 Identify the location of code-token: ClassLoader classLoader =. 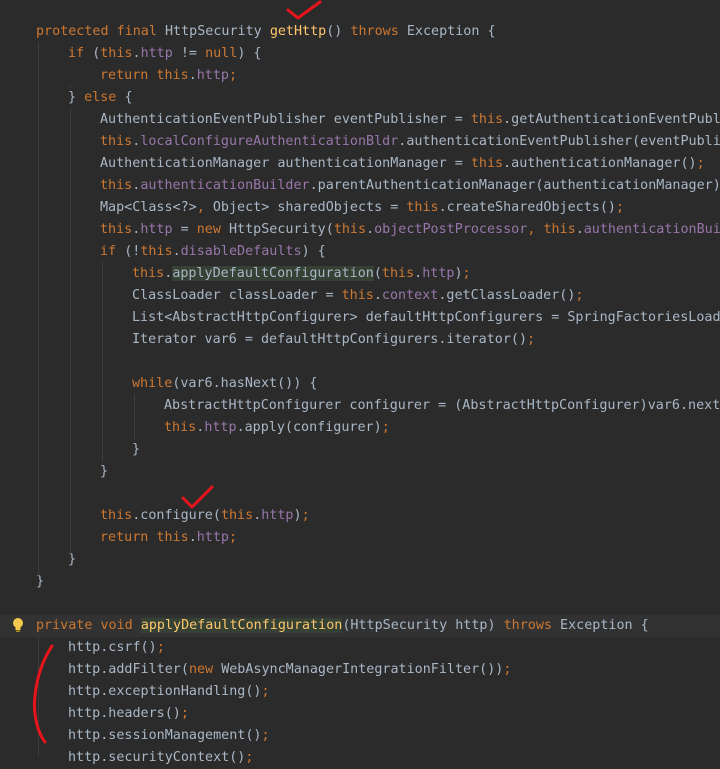
(237, 295).